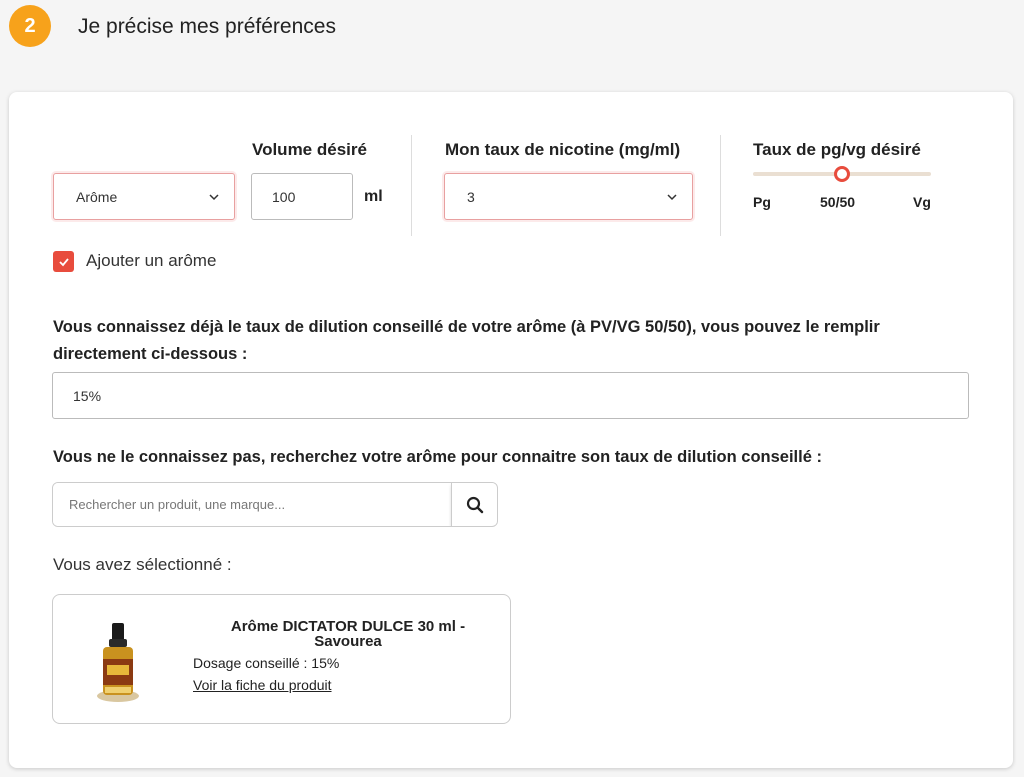 The width and height of the screenshot is (1024, 777). What do you see at coordinates (922, 202) in the screenshot?
I see `pgvg-max-label: Vg` at bounding box center [922, 202].